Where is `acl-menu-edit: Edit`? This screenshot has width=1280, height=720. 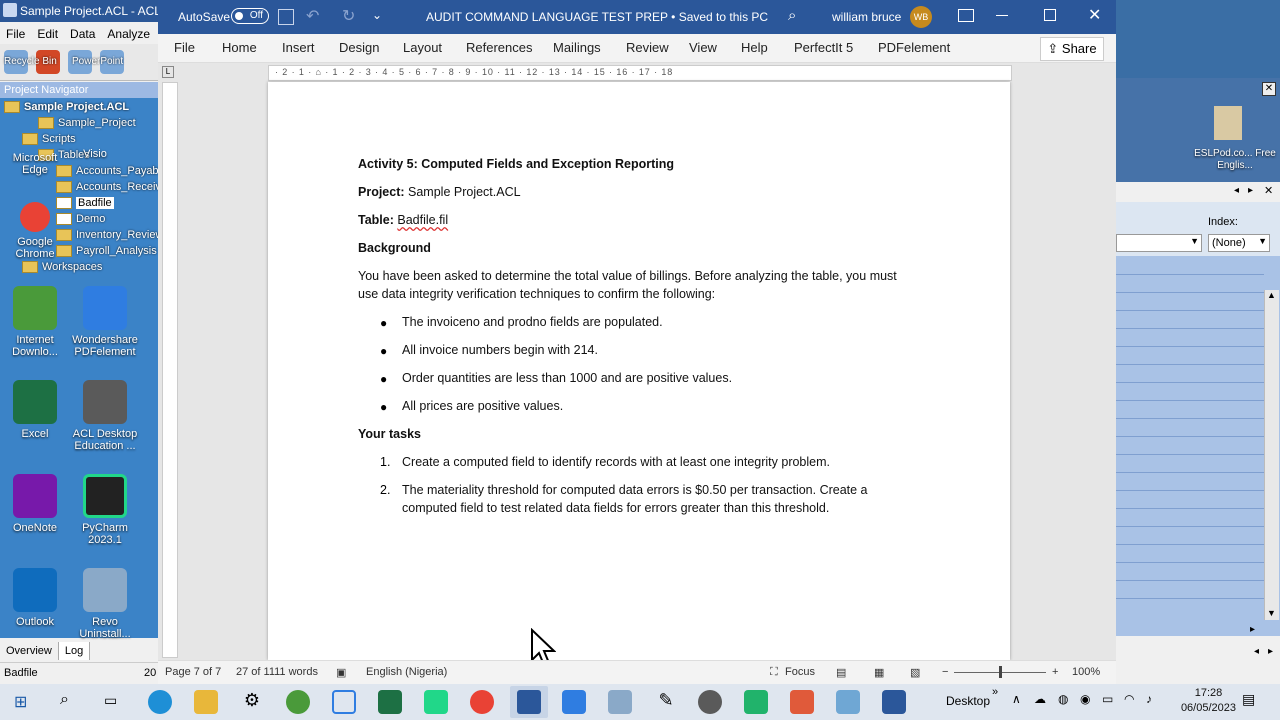
acl-menu-edit: Edit is located at coordinates (47, 31).